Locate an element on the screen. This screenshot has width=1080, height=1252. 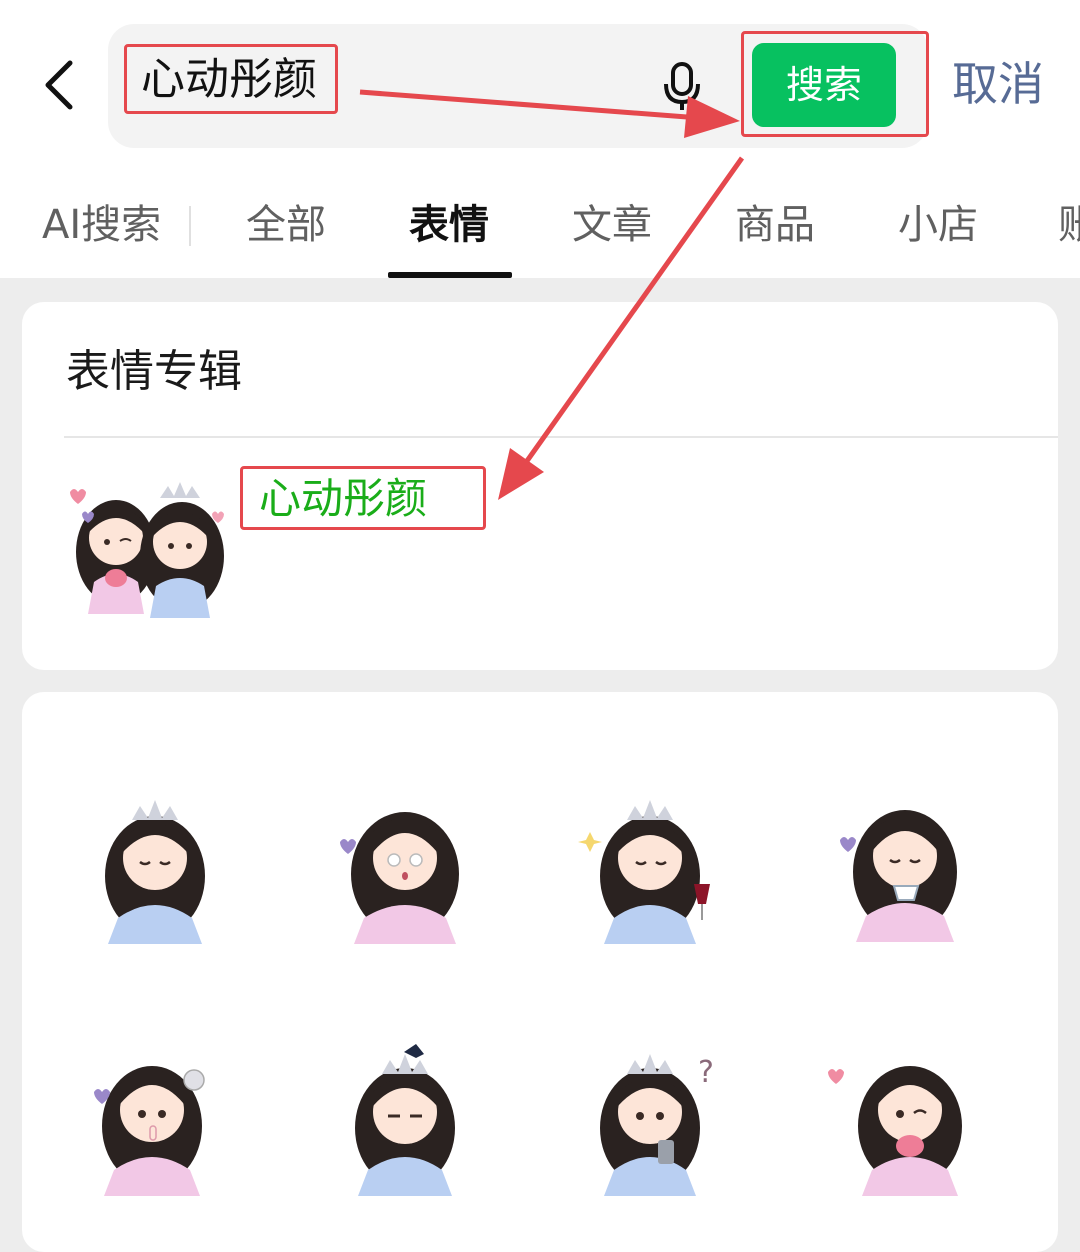
album-name-highlight-box: 心动彤颜 is located at coordinates (363, 498).